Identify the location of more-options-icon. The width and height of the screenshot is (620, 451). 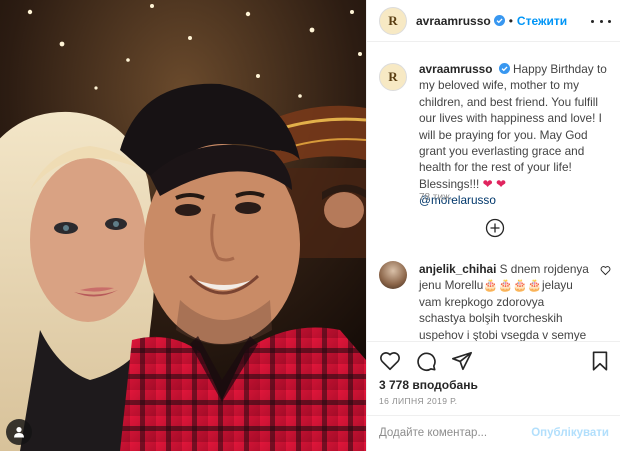
(601, 21).